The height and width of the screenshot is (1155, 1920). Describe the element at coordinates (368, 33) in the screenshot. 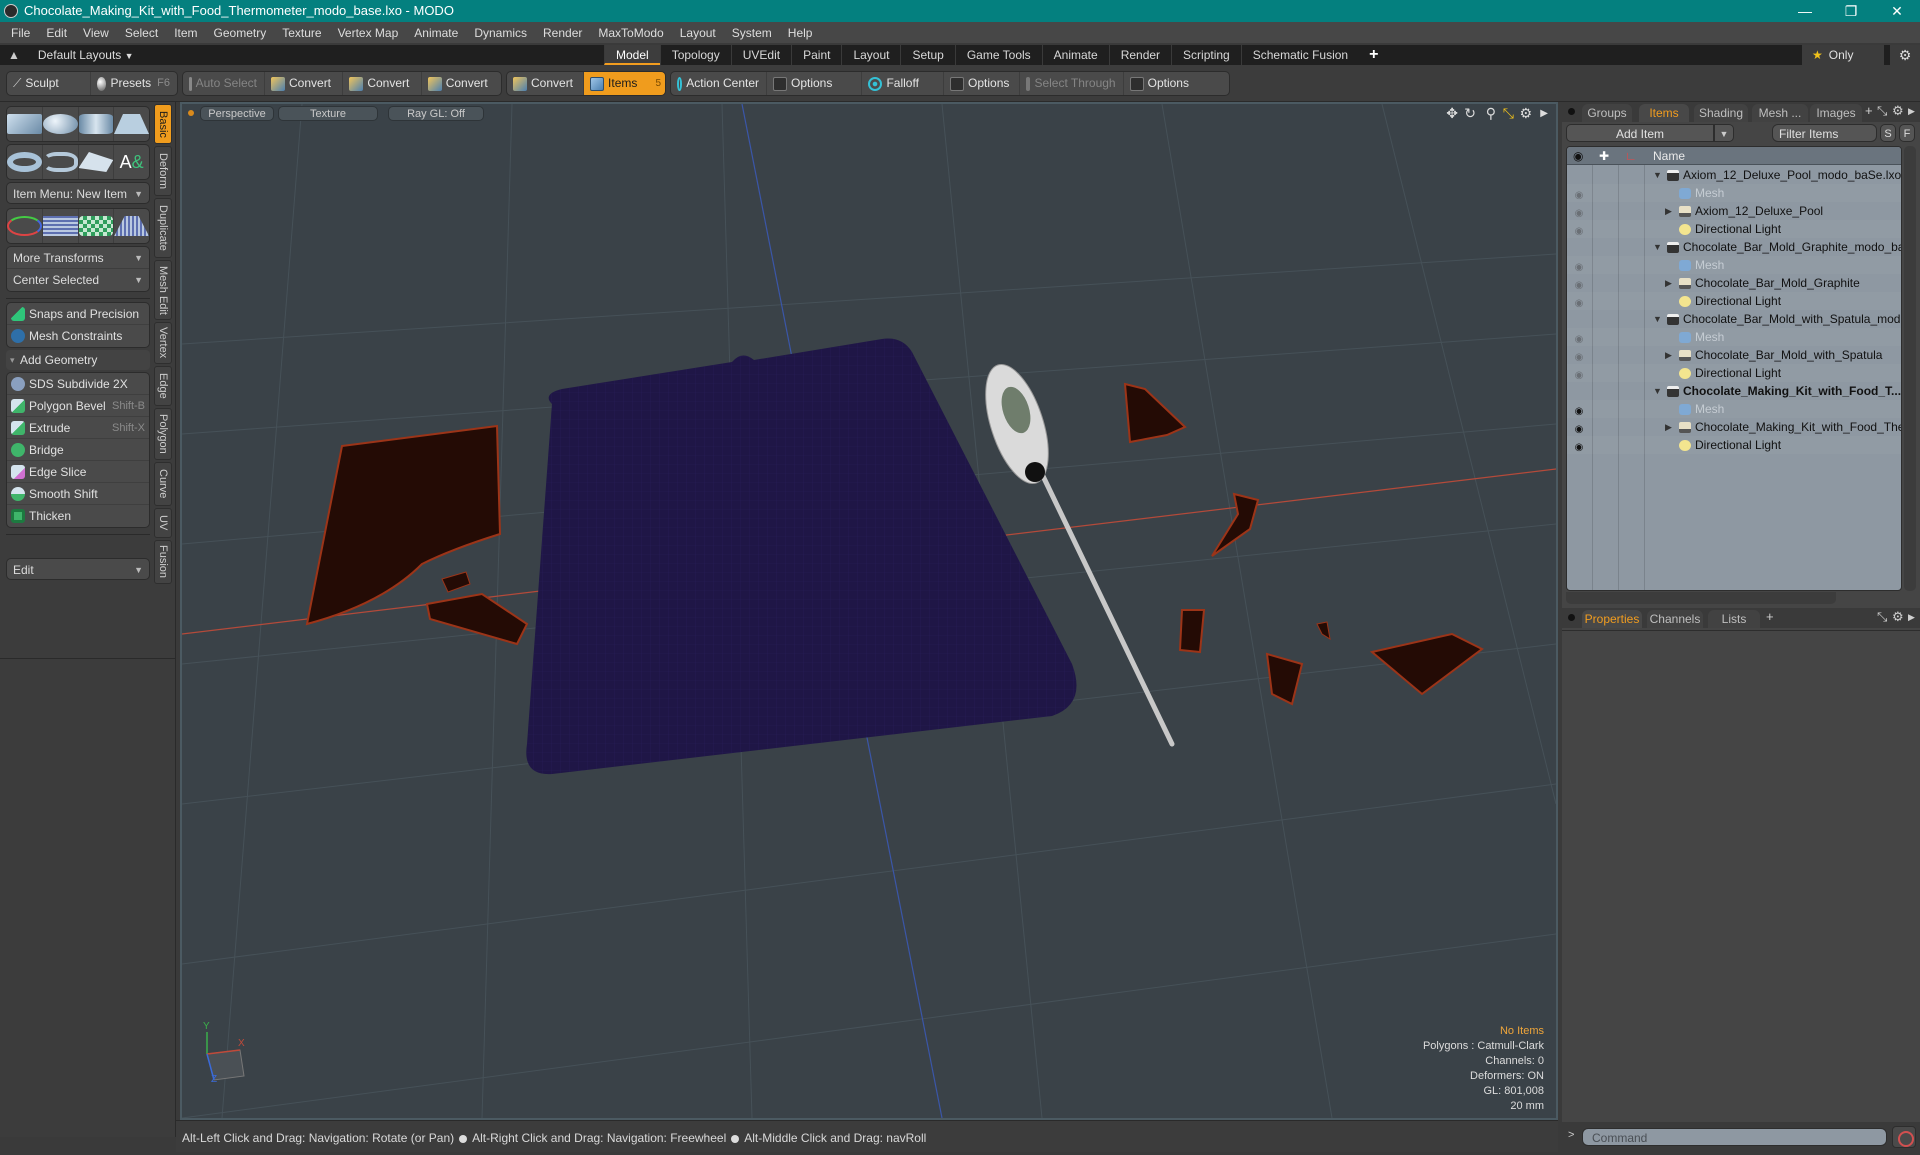

I see `menu-vertex-map: Vertex Map` at that location.